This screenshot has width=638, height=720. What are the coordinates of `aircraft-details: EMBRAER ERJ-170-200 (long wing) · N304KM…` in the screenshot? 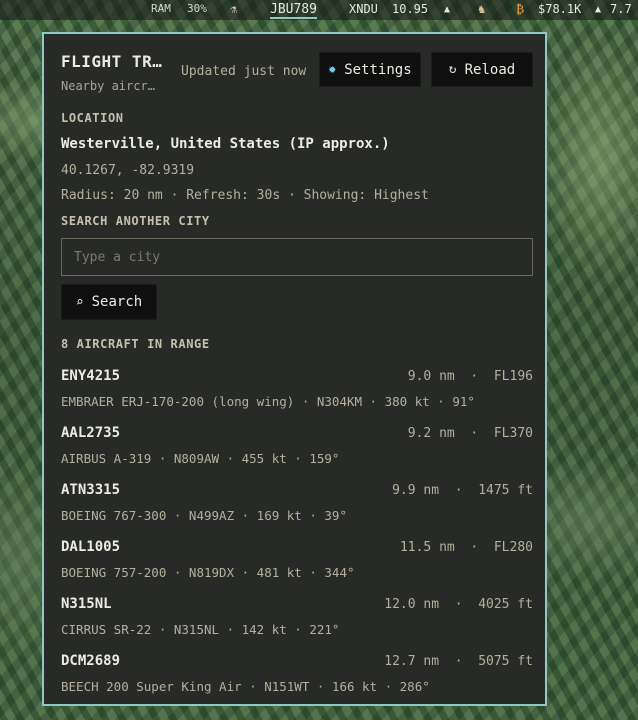 It's located at (268, 401).